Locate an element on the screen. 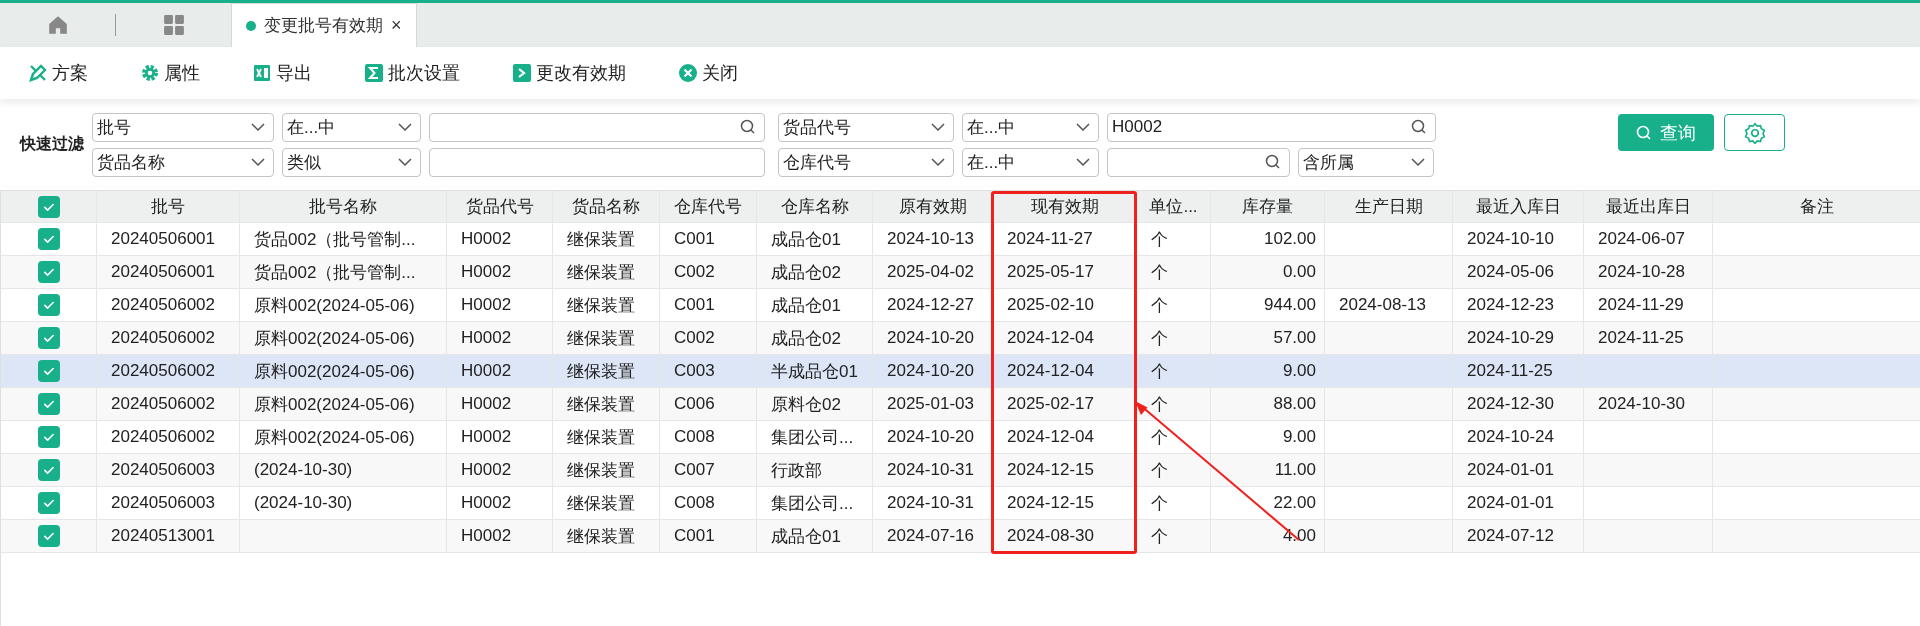  grid-icon is located at coordinates (173, 25).